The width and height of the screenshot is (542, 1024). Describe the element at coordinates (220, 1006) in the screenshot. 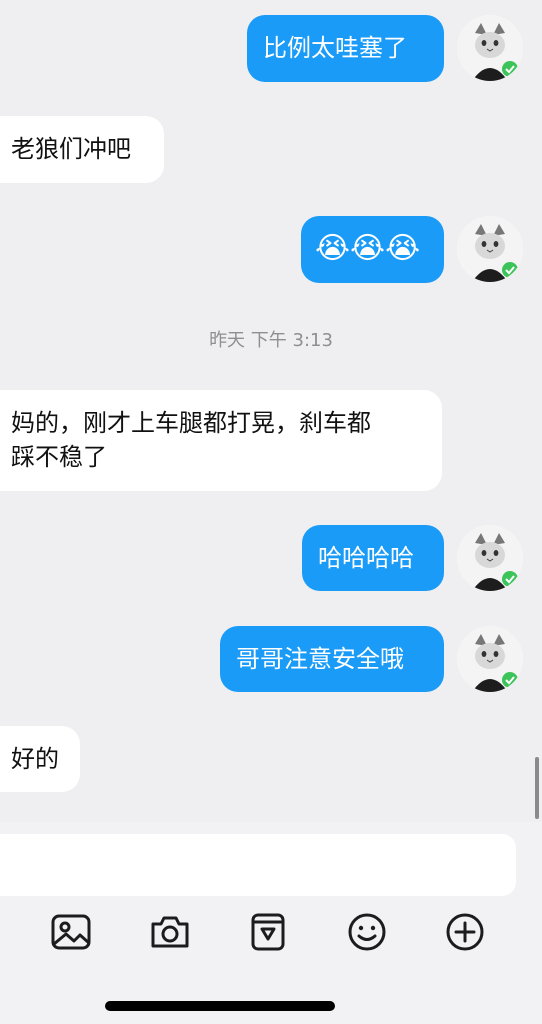

I see `home-indicator` at that location.